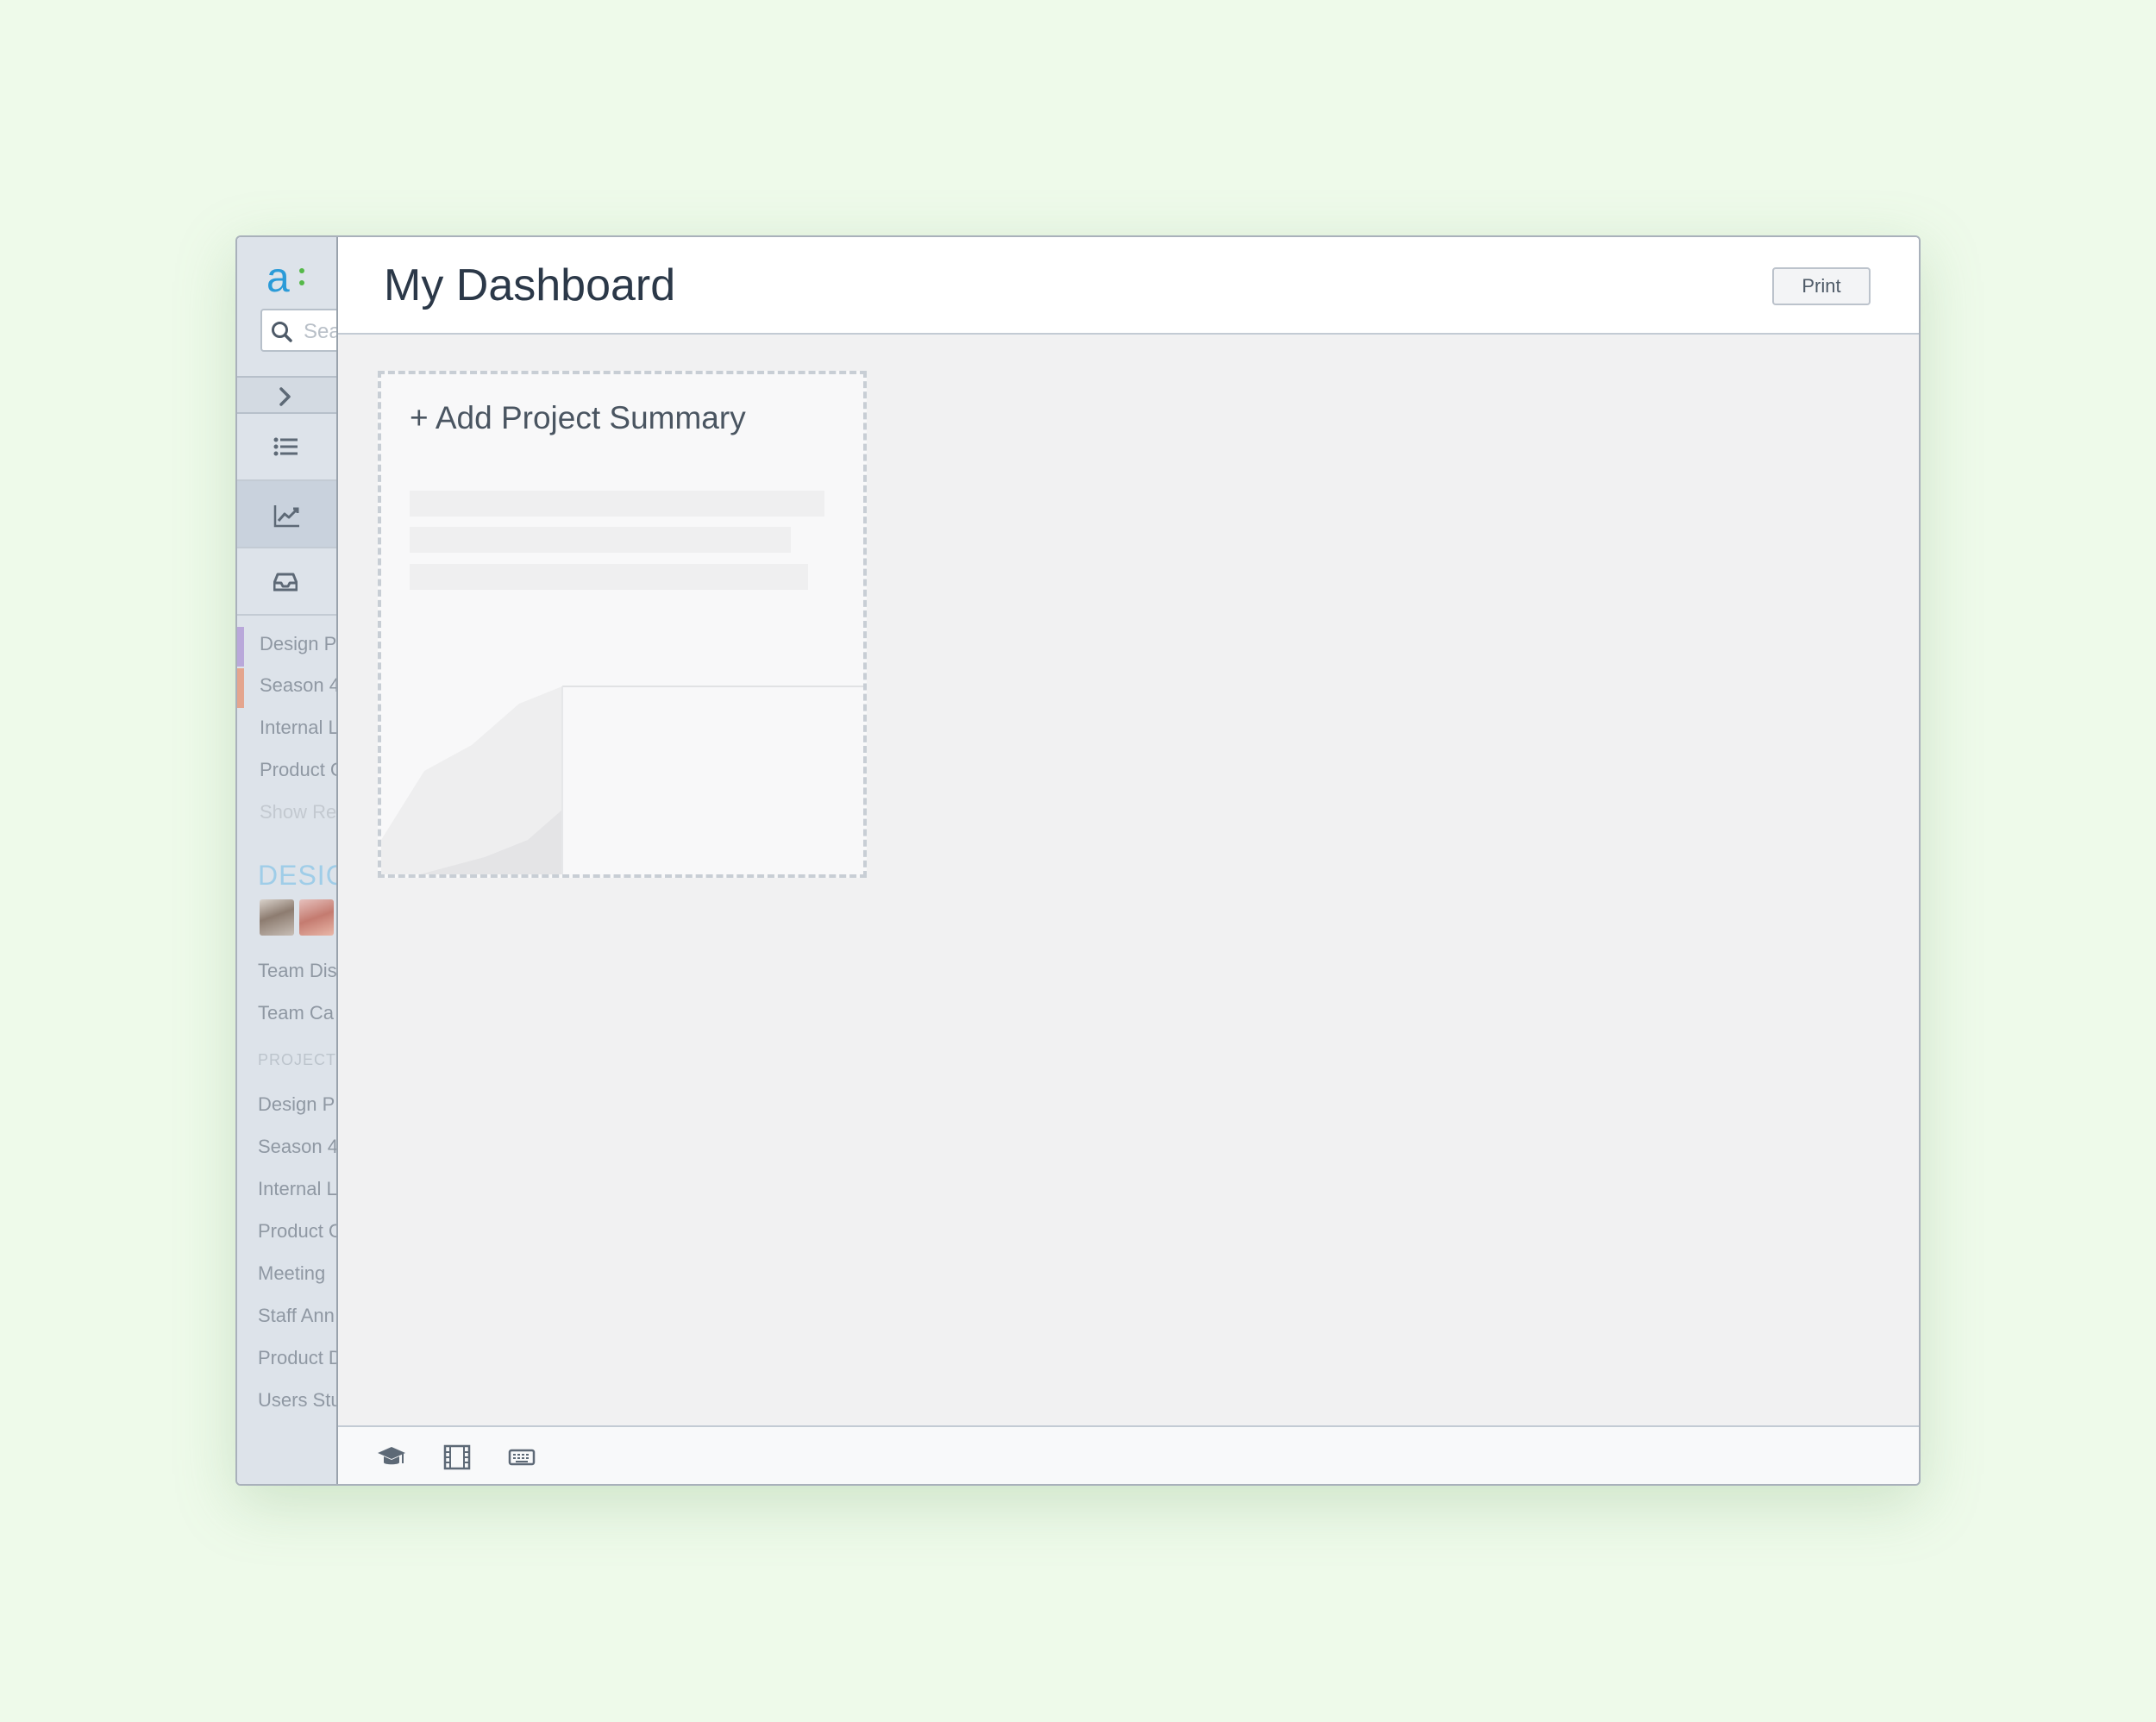 The image size is (2156, 1722). What do you see at coordinates (622, 780) in the screenshot?
I see `placeholder-chart-graphic` at bounding box center [622, 780].